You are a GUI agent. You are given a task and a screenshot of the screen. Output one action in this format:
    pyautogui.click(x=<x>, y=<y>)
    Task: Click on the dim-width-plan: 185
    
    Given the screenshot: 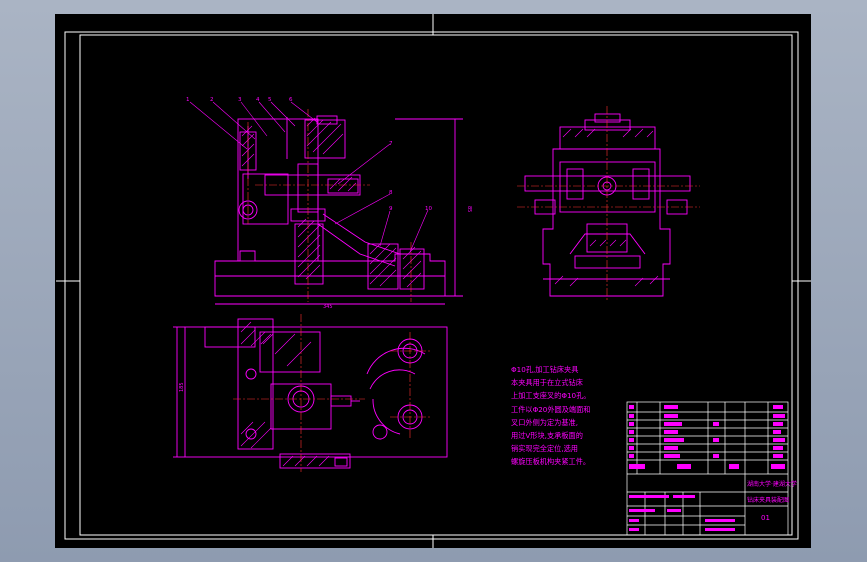 What is the action you would take?
    pyautogui.click(x=182, y=387)
    